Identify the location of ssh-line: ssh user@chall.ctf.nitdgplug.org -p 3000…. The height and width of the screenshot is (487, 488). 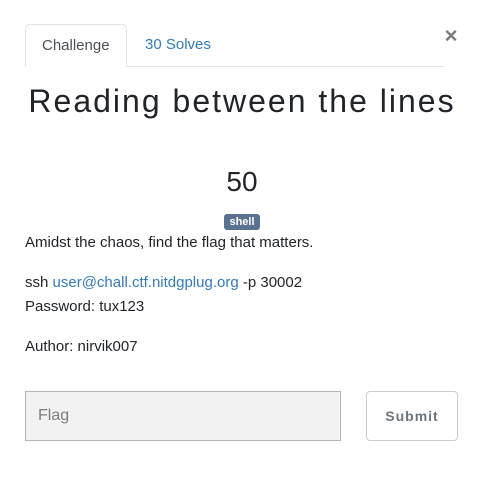
(245, 283).